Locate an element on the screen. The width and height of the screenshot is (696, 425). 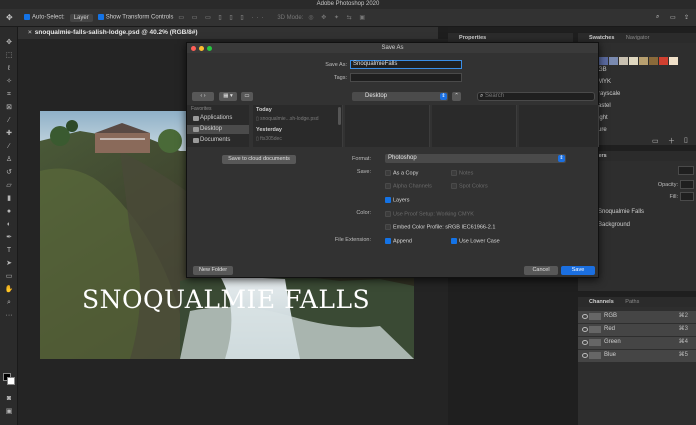
expand-button: ⌃ is located at coordinates (456, 96).